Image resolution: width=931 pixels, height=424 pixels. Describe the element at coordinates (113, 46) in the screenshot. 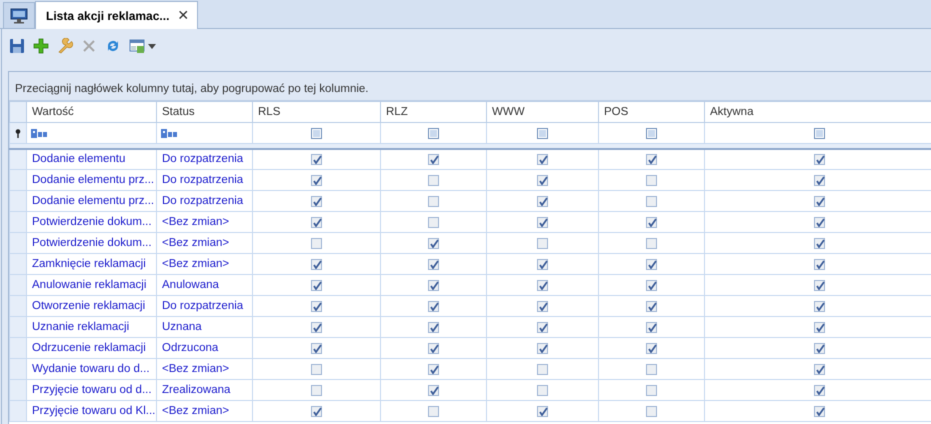

I see `refresh-button` at that location.